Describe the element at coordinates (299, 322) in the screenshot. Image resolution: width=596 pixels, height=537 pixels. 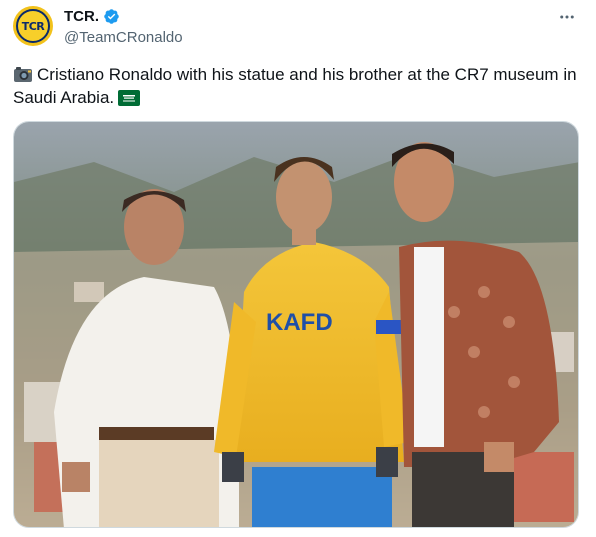
I see `jersey-text: KAFD` at that location.